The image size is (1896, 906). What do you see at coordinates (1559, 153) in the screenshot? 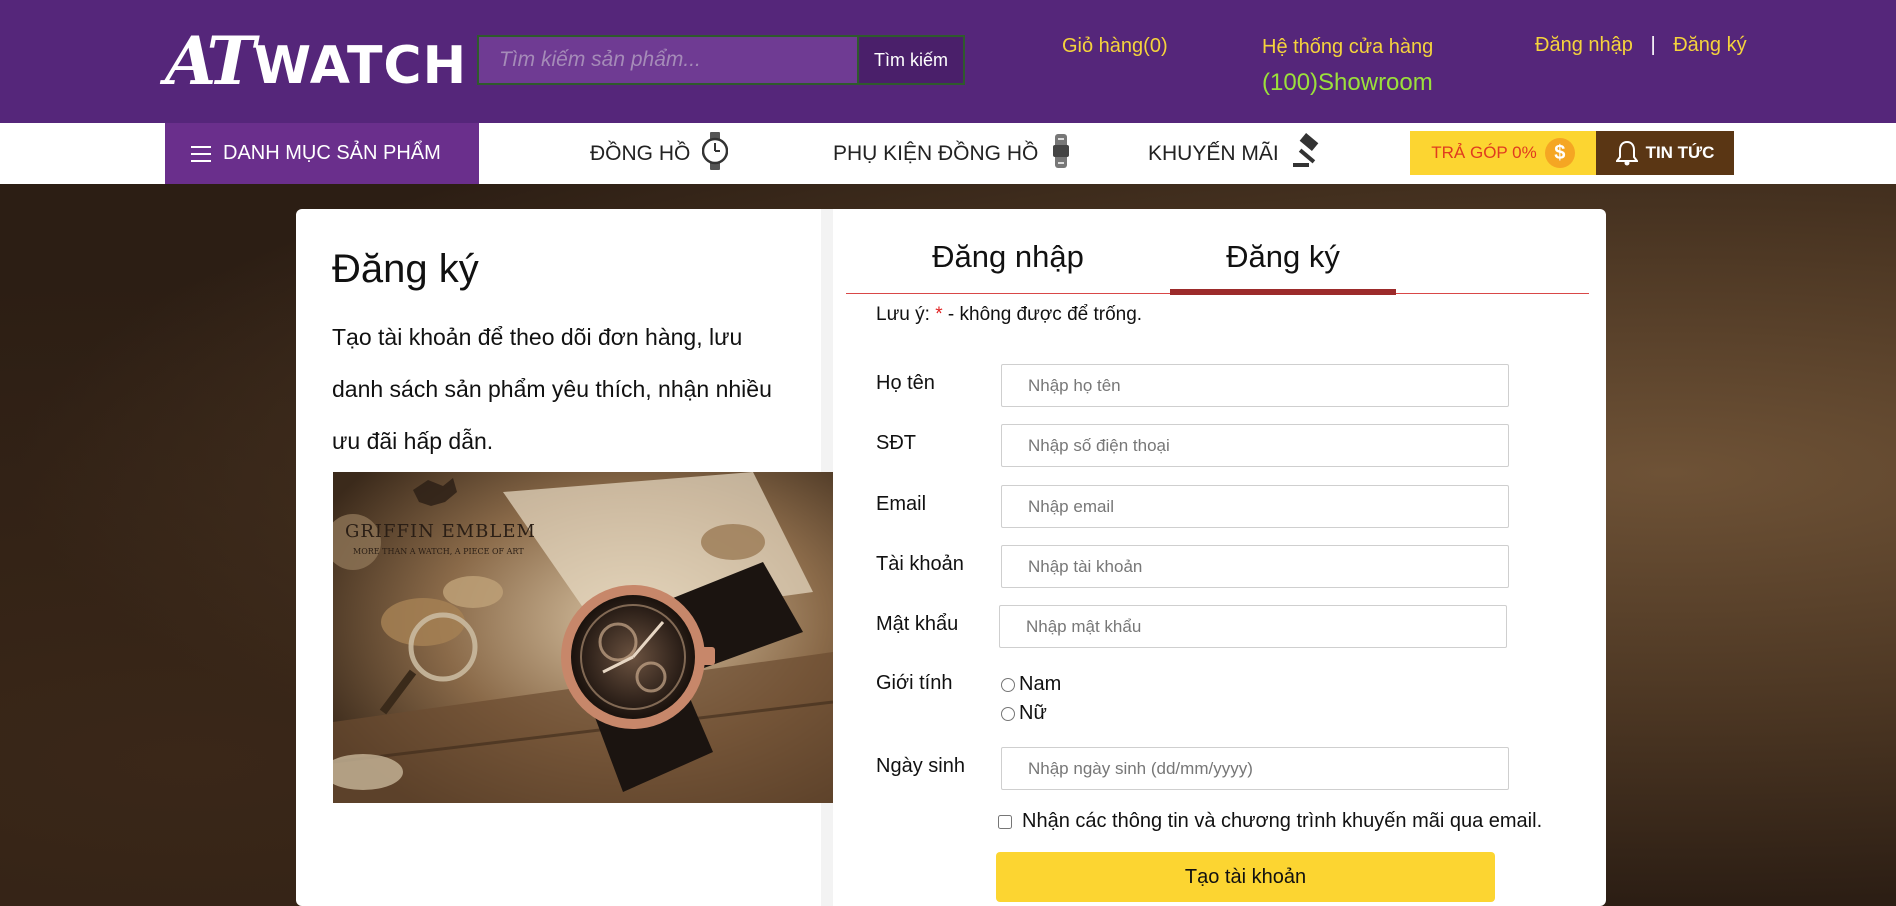
I see `dollar-coin-icon: $` at bounding box center [1559, 153].